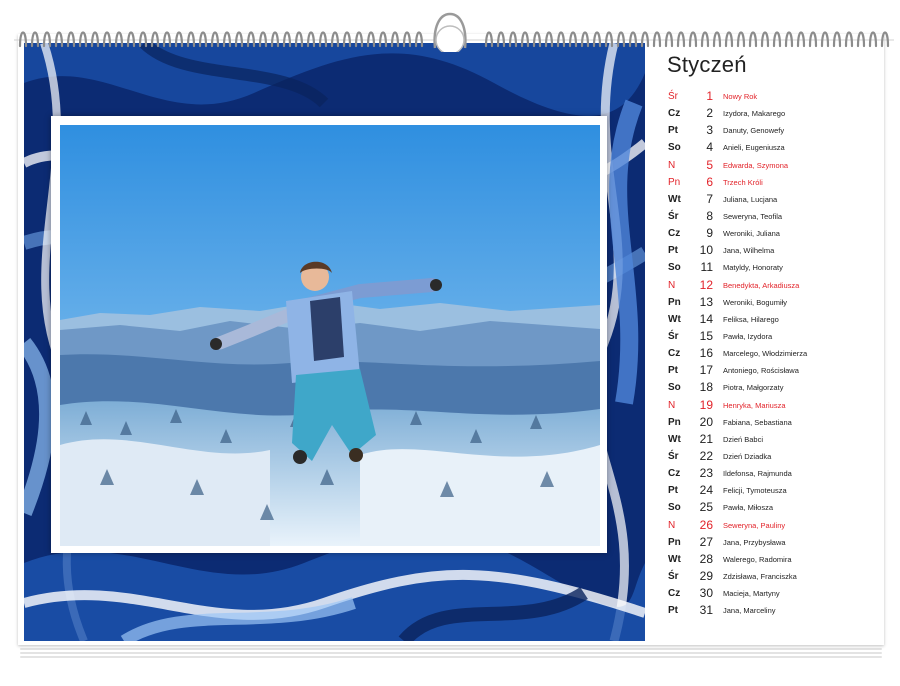  Describe the element at coordinates (760, 576) in the screenshot. I see `name-day: Zdzisława, Franciszka` at that location.